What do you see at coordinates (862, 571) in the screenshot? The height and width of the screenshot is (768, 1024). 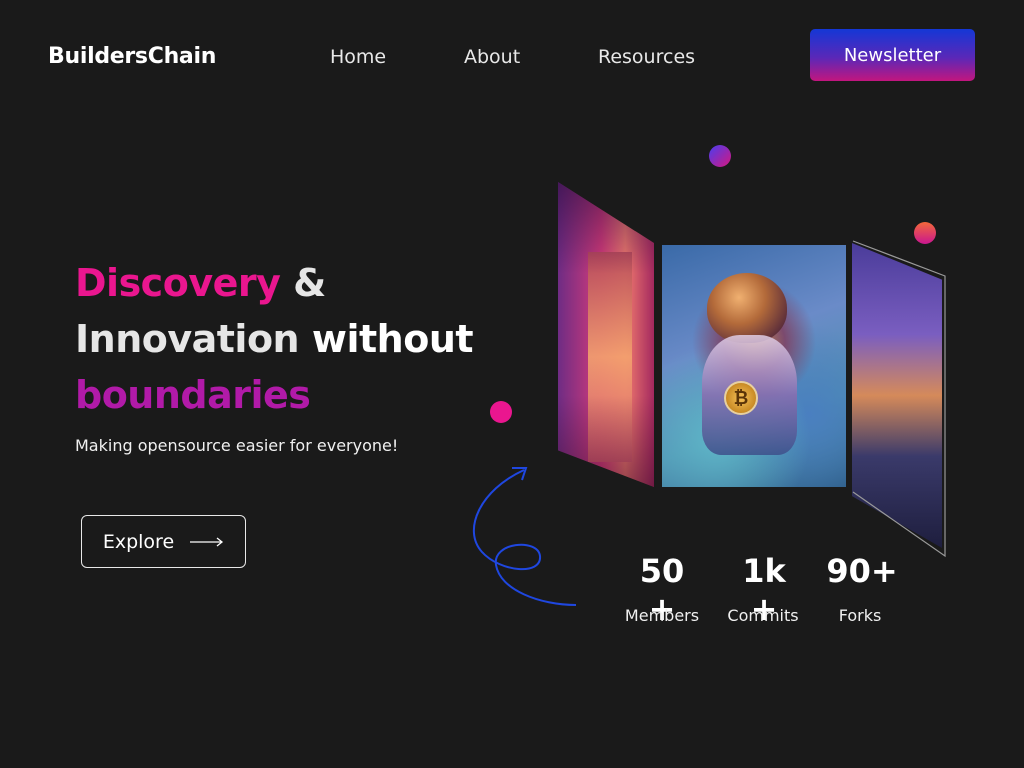 I see `stat-forks-value: 90+` at bounding box center [862, 571].